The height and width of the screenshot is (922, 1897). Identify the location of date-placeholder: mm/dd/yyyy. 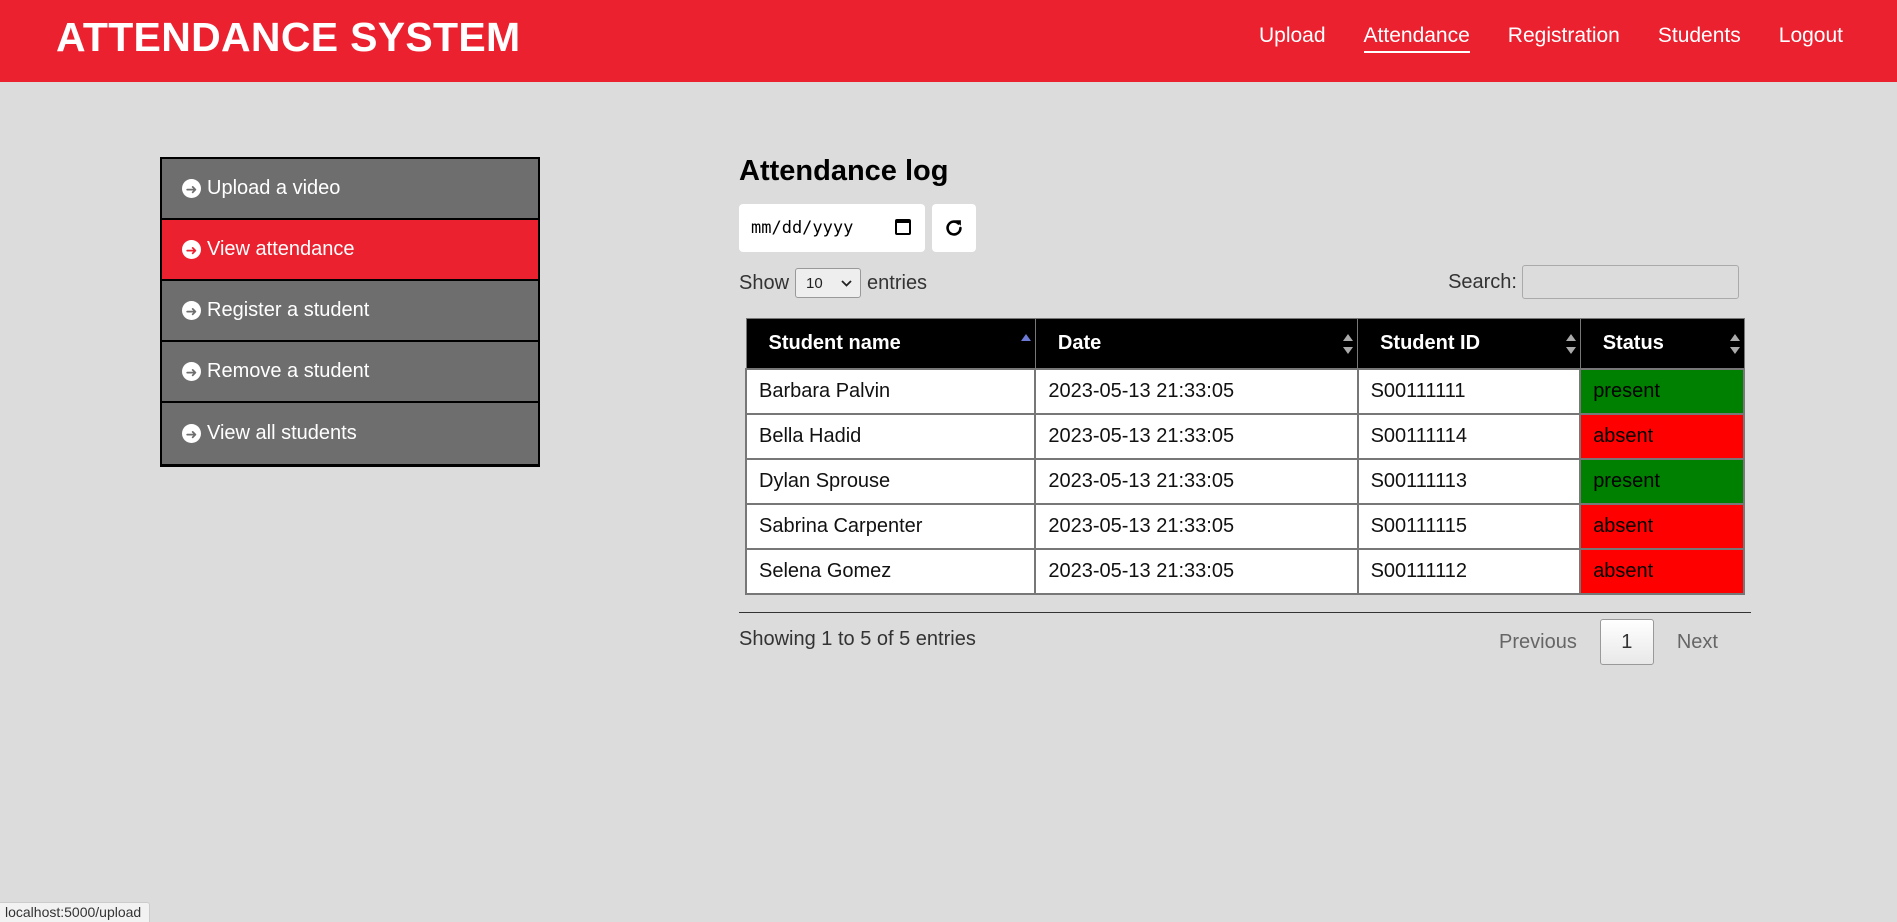
(802, 228).